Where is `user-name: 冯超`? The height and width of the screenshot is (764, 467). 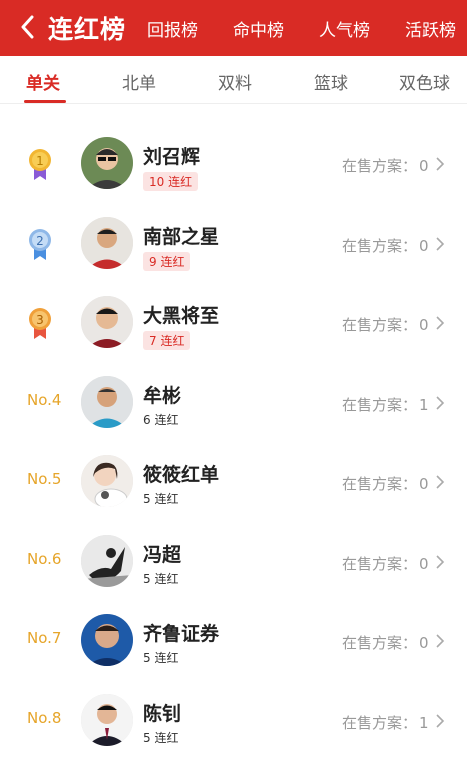
user-name: 冯超 is located at coordinates (162, 553).